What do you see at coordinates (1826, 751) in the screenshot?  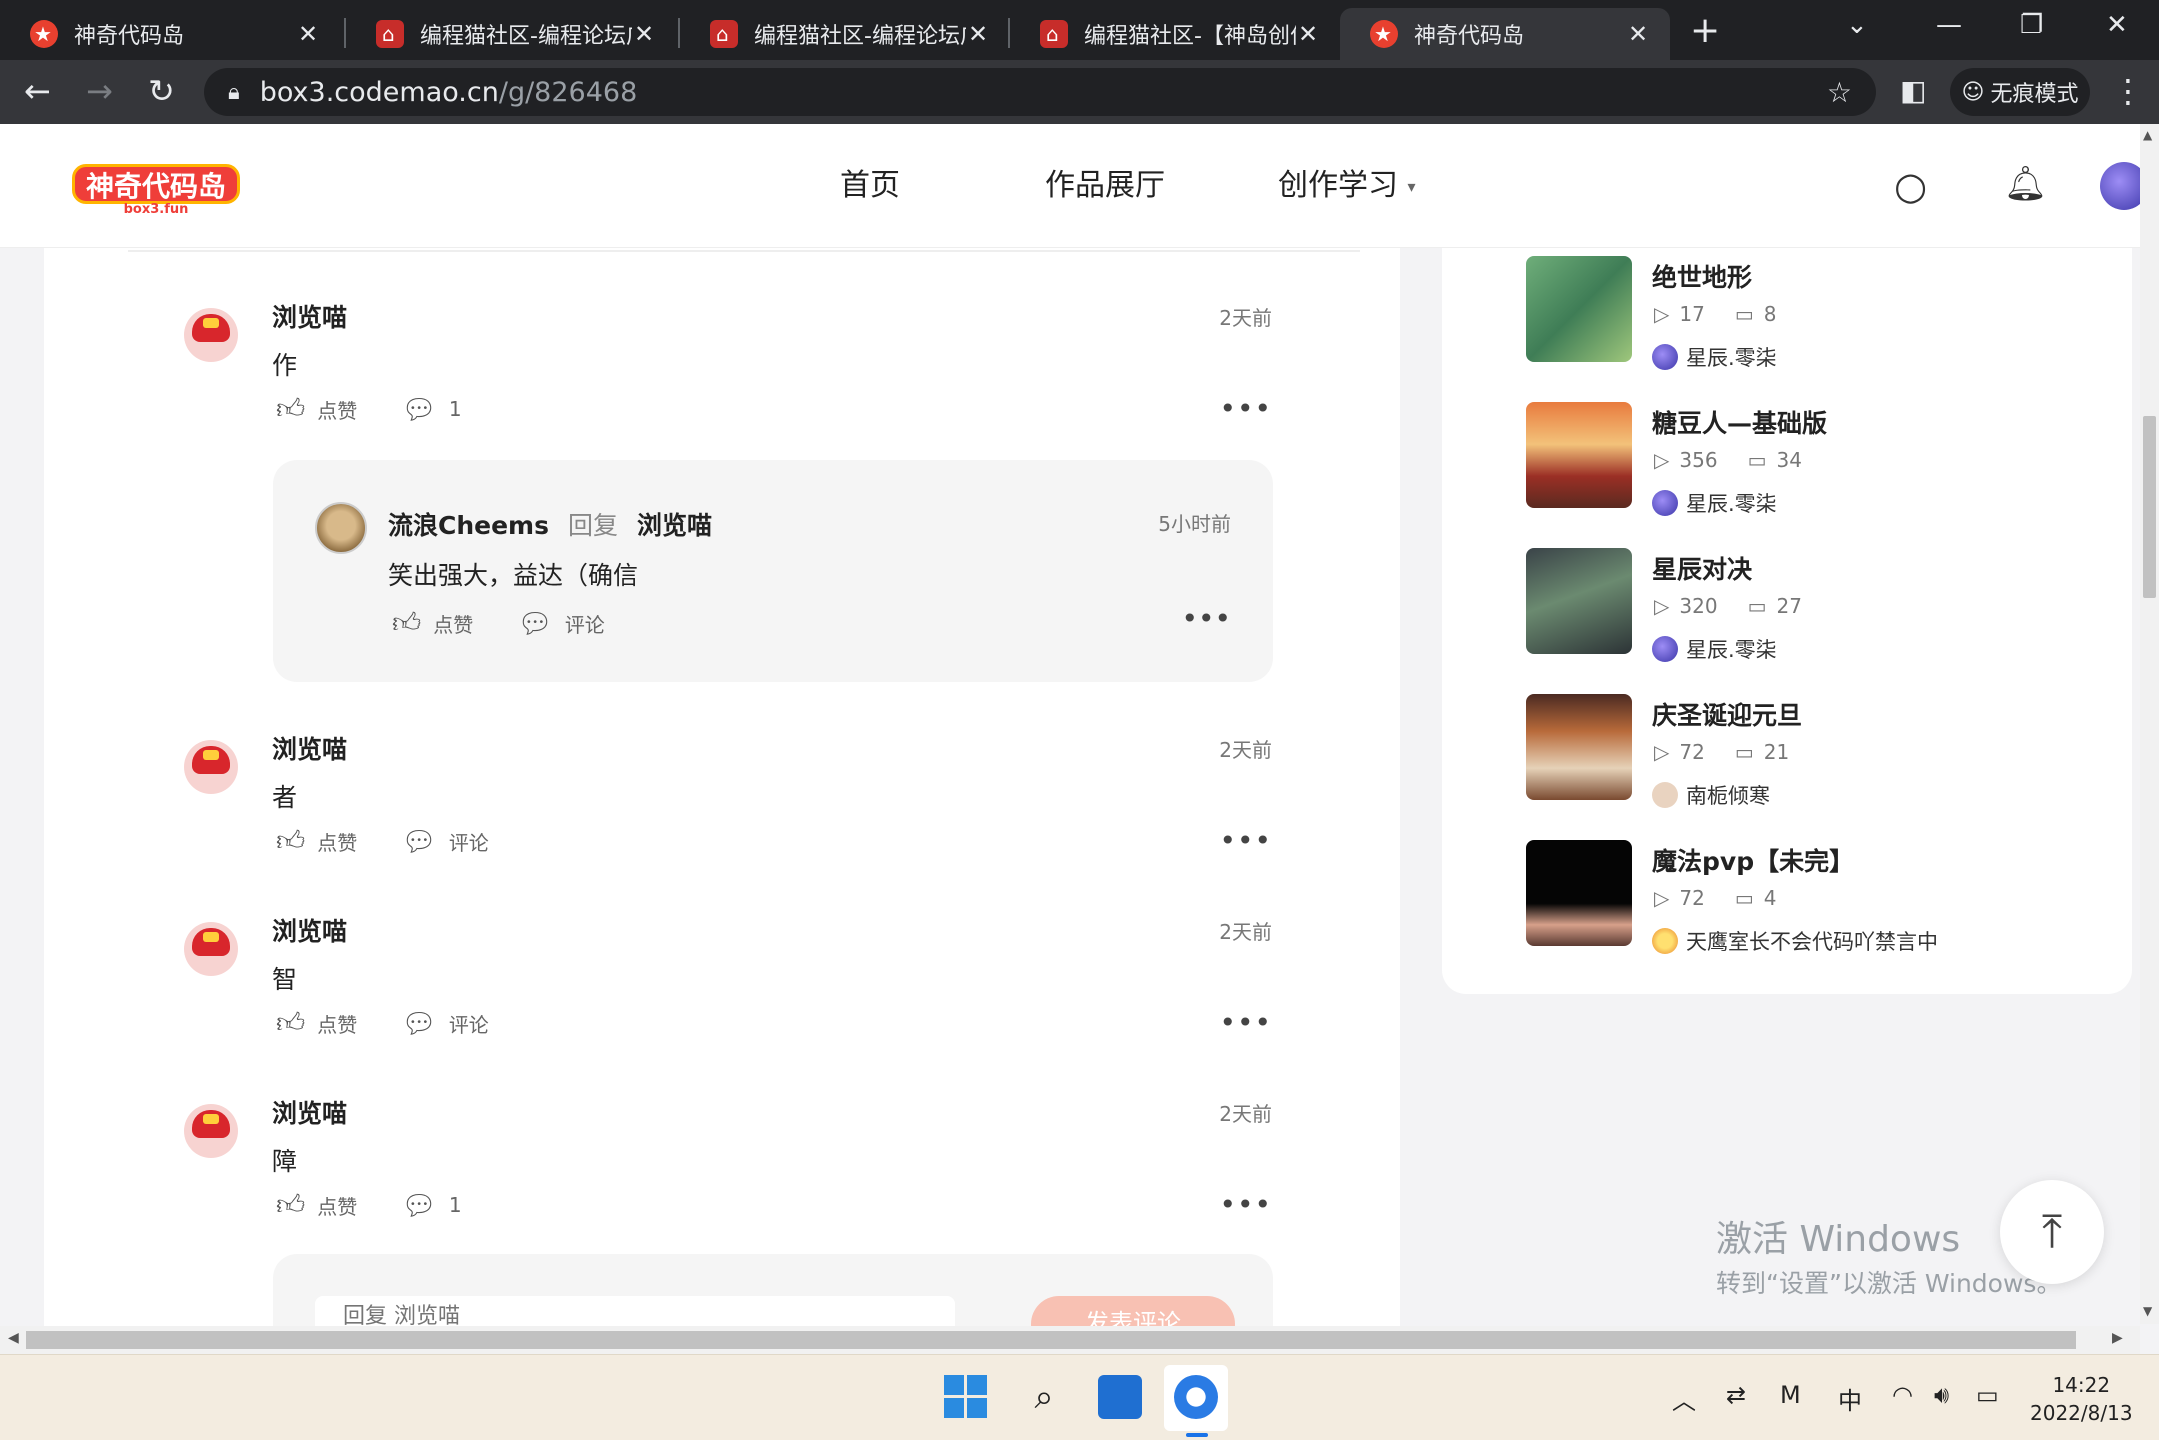 I see `game-card: 庆圣诞迎元旦 ▷ 72 ▭ 21 南栀倾寒` at bounding box center [1826, 751].